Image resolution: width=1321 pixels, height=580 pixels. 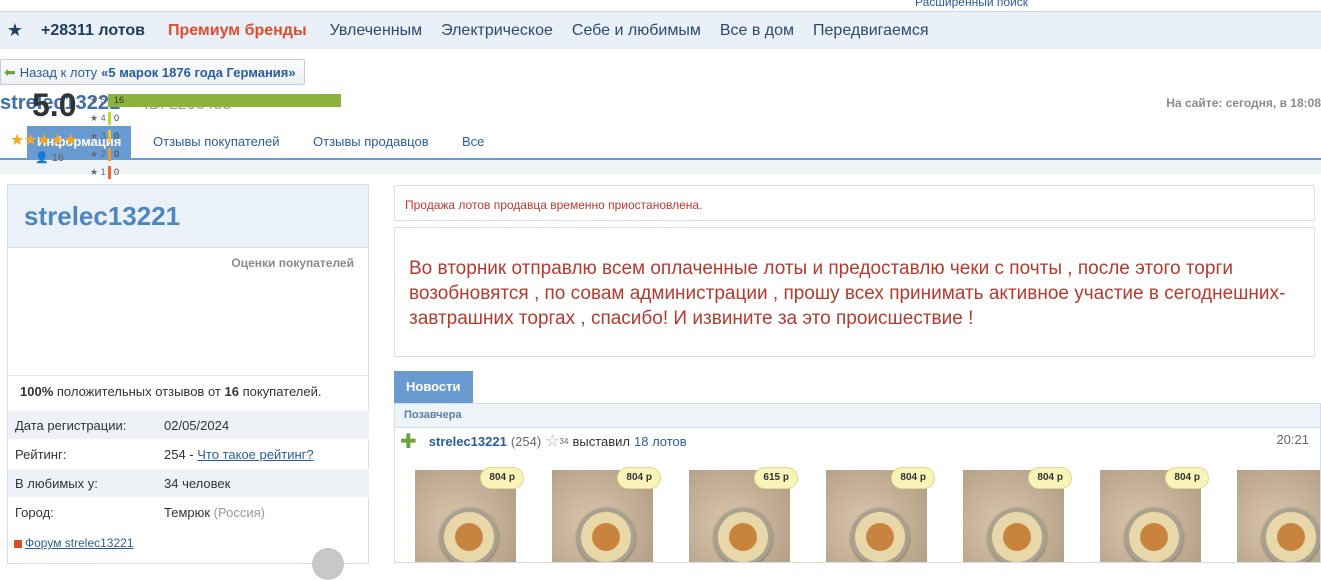 I want to click on forum-link: Форум strelec13221, so click(x=74, y=543).